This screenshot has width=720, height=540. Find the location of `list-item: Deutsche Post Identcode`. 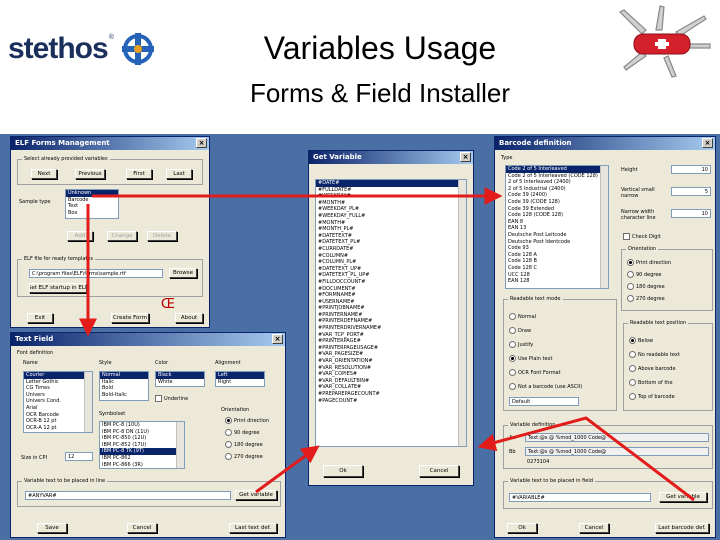

list-item: Deutsche Post Identcode is located at coordinates (557, 242).